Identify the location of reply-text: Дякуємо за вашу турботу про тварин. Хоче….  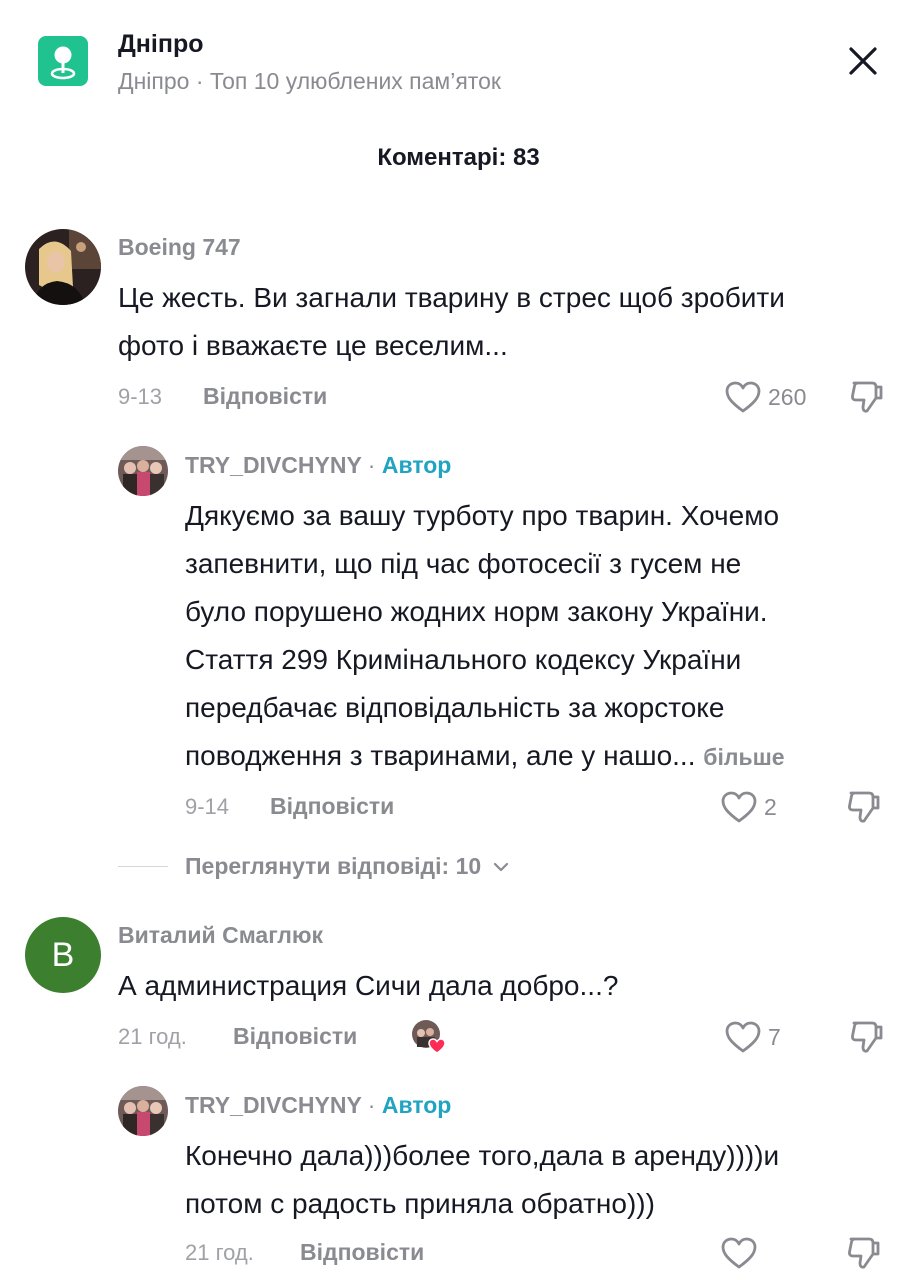
(485, 636).